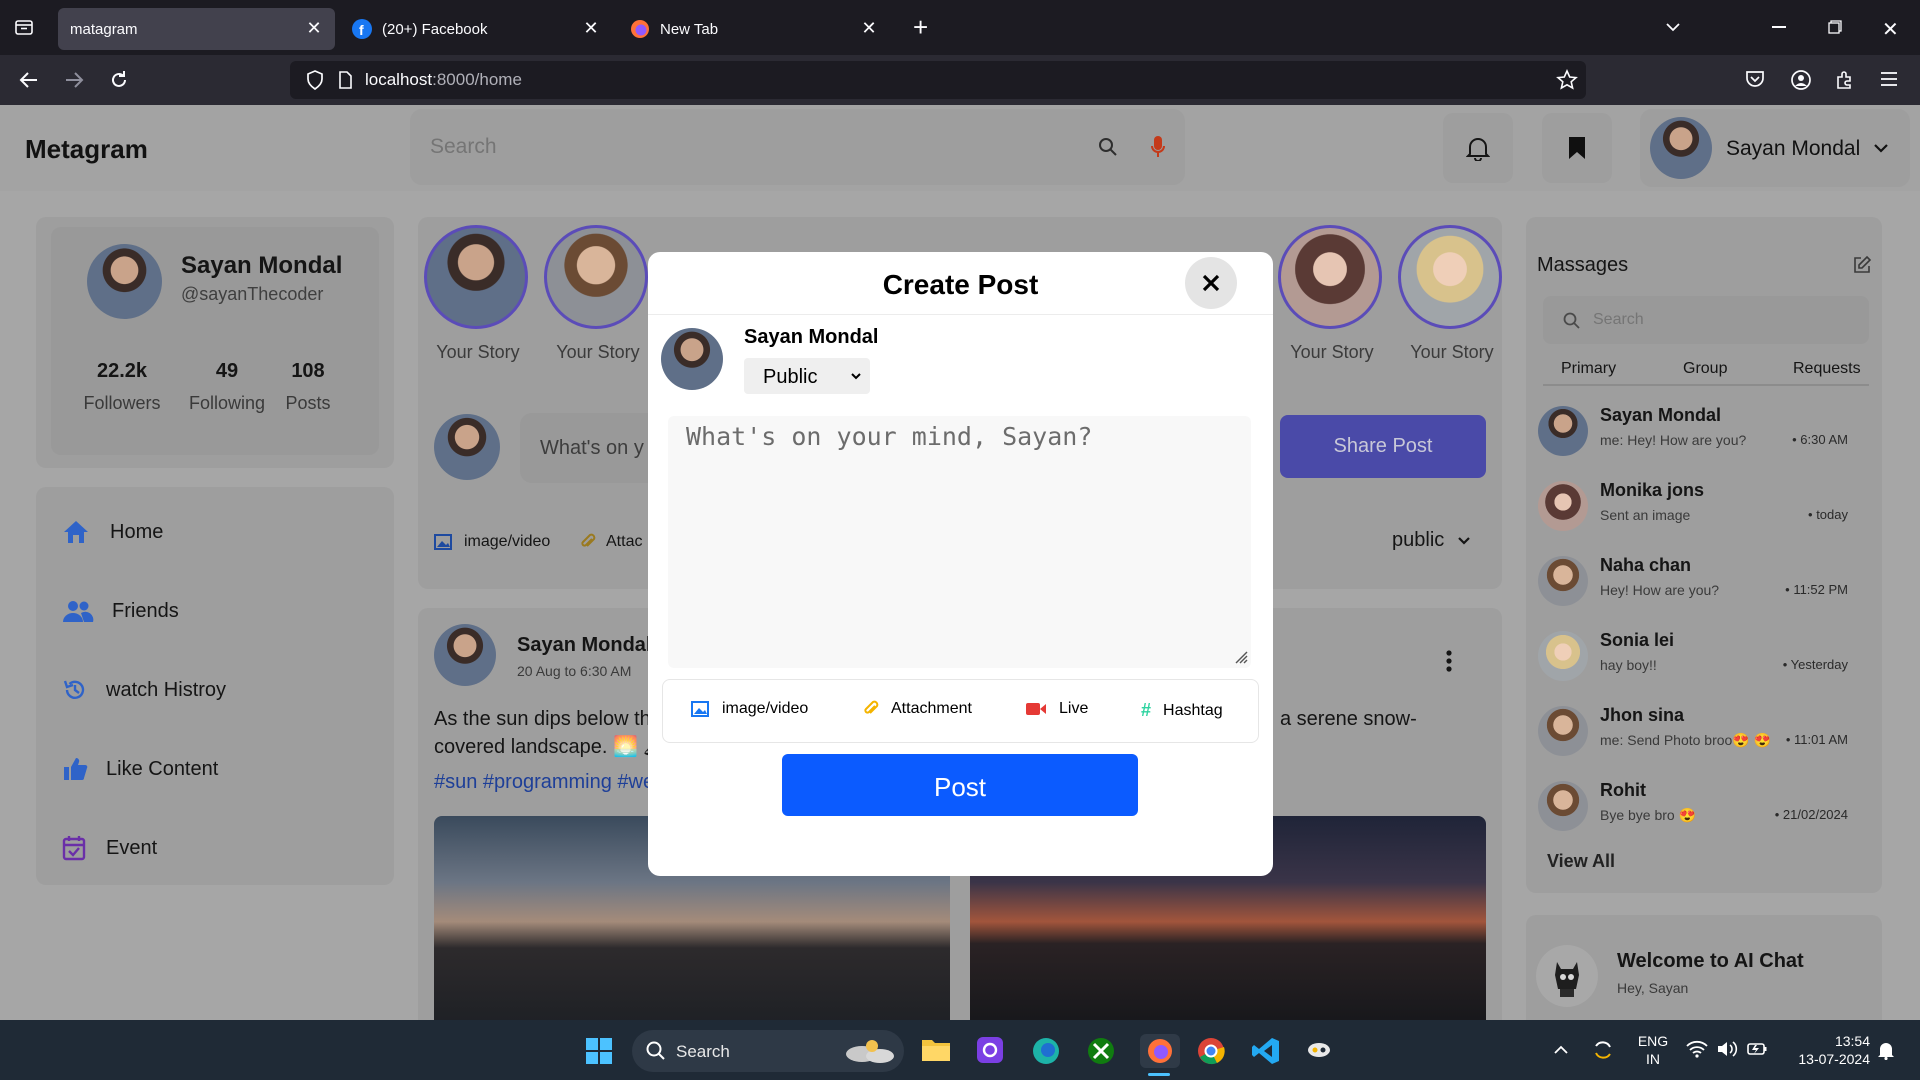 The width and height of the screenshot is (1920, 1080). What do you see at coordinates (1108, 147) in the screenshot?
I see `search-icon` at bounding box center [1108, 147].